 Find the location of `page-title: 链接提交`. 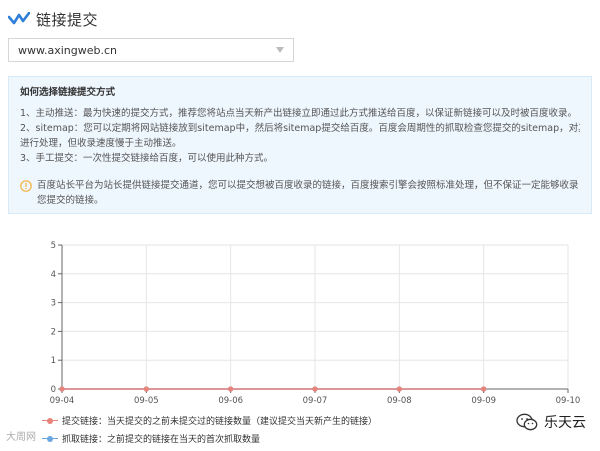

page-title: 链接提交 is located at coordinates (67, 19).